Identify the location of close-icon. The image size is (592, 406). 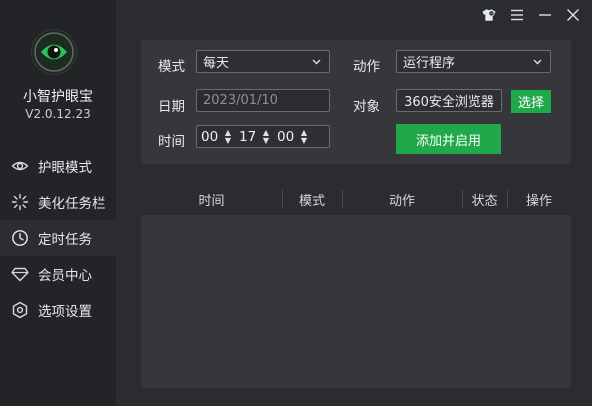
(573, 15).